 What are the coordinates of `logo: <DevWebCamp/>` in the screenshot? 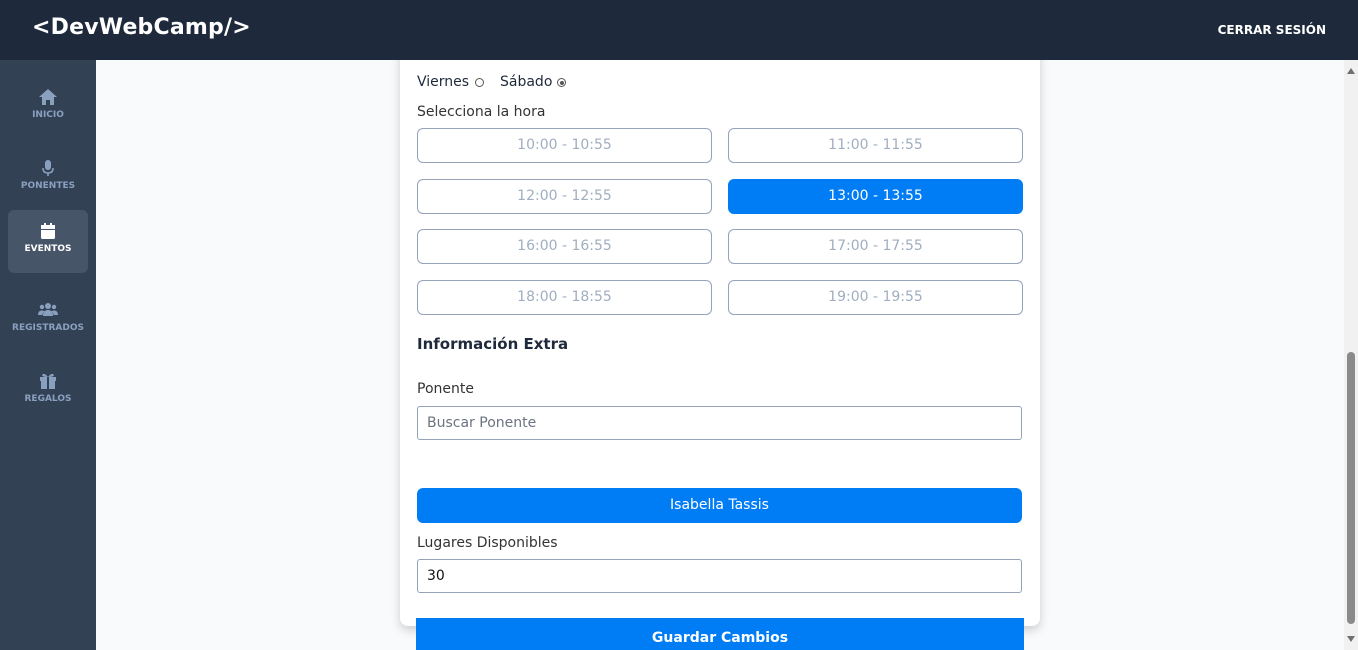 It's located at (141, 27).